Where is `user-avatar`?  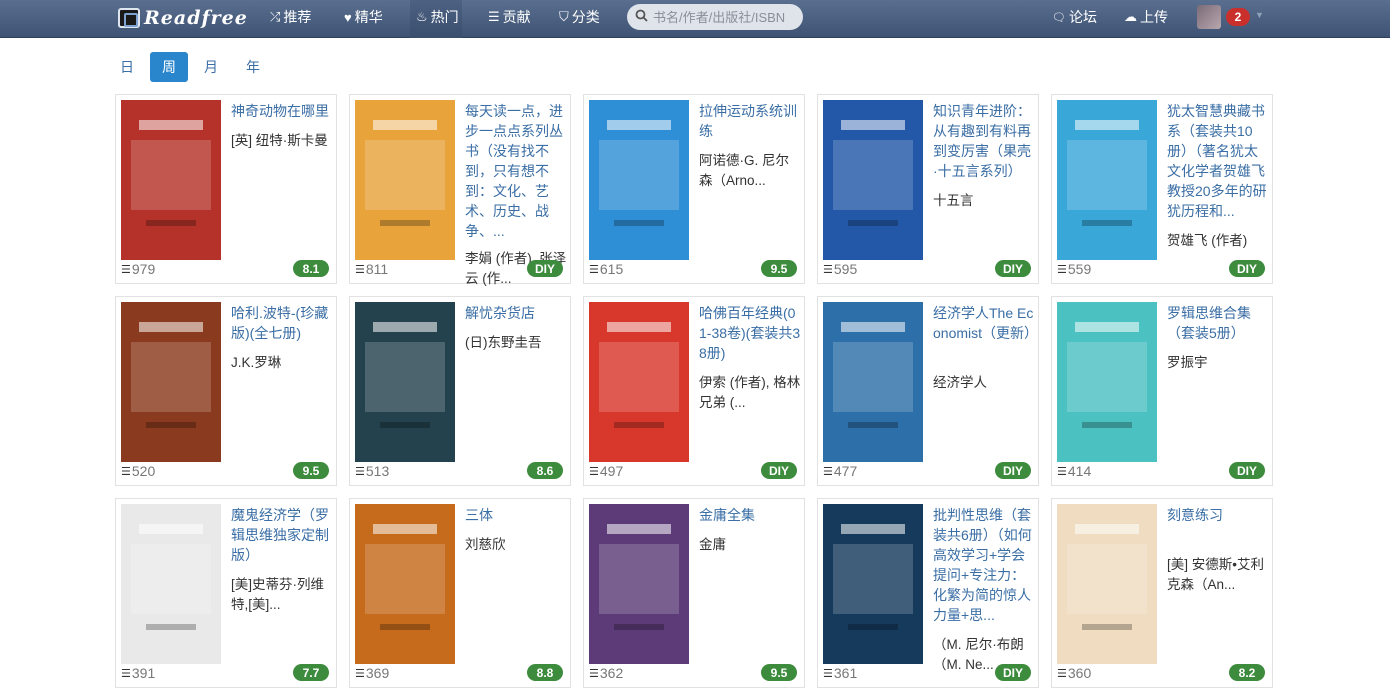 user-avatar is located at coordinates (1209, 17).